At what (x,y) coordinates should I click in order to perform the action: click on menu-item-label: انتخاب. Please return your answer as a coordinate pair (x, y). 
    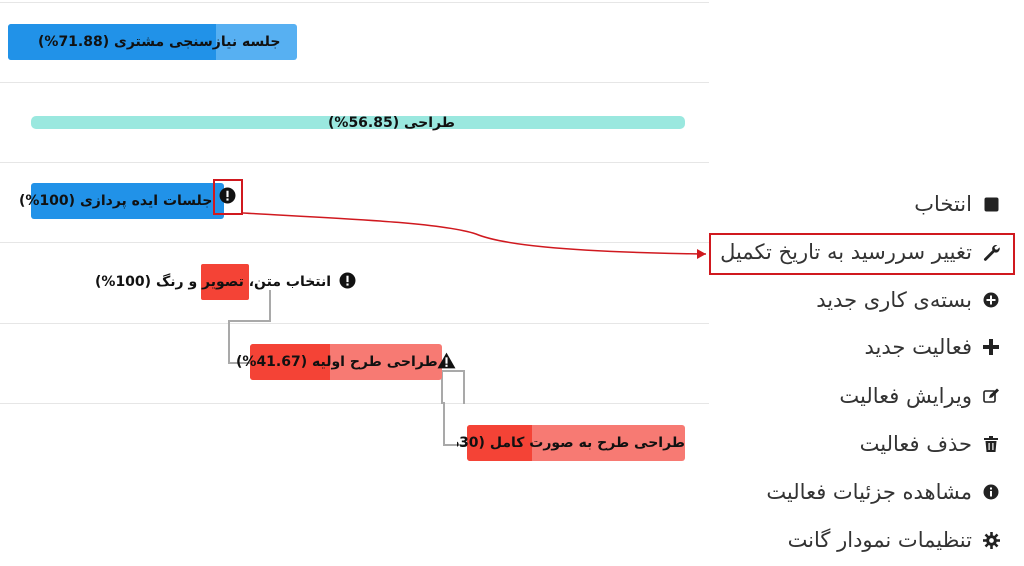
    Looking at the image, I should click on (943, 204).